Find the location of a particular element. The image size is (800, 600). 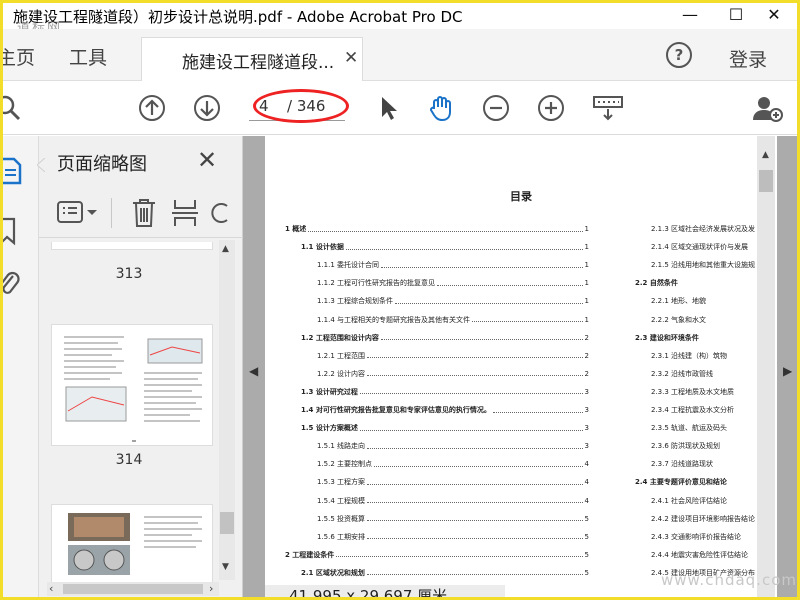

toc-entry: 1.5.4 工程规模 4 is located at coordinates (453, 500).